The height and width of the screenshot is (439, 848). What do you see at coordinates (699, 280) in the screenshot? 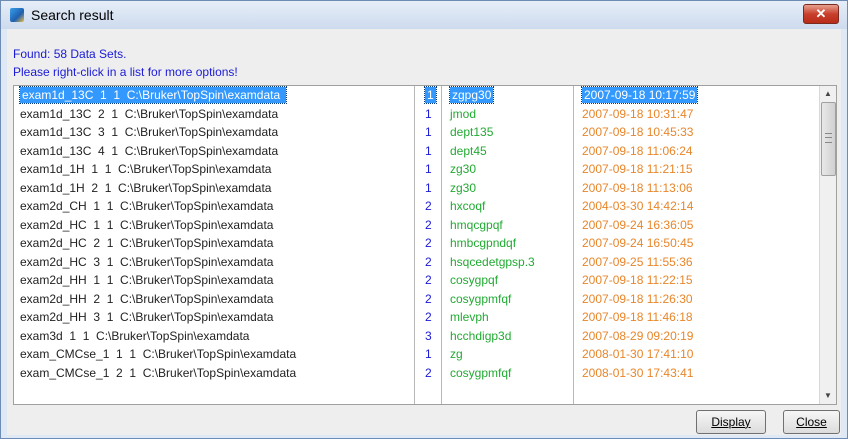
I see `date-item: 2007-09-18 11:22:15` at bounding box center [699, 280].